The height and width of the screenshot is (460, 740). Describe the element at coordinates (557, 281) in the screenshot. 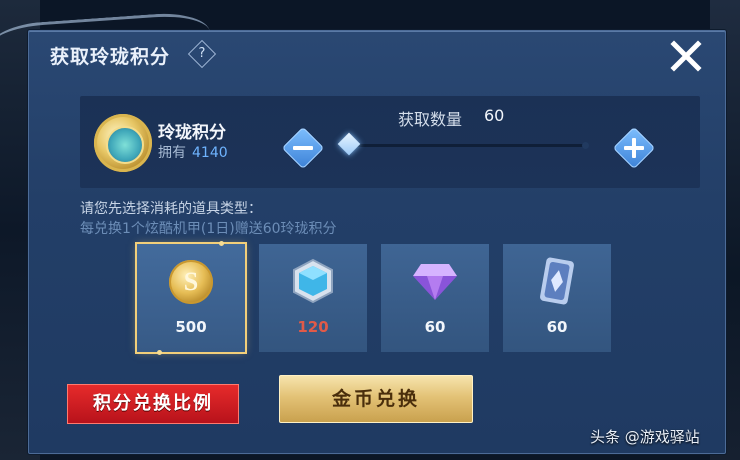

I see `card-ticket-icon` at that location.